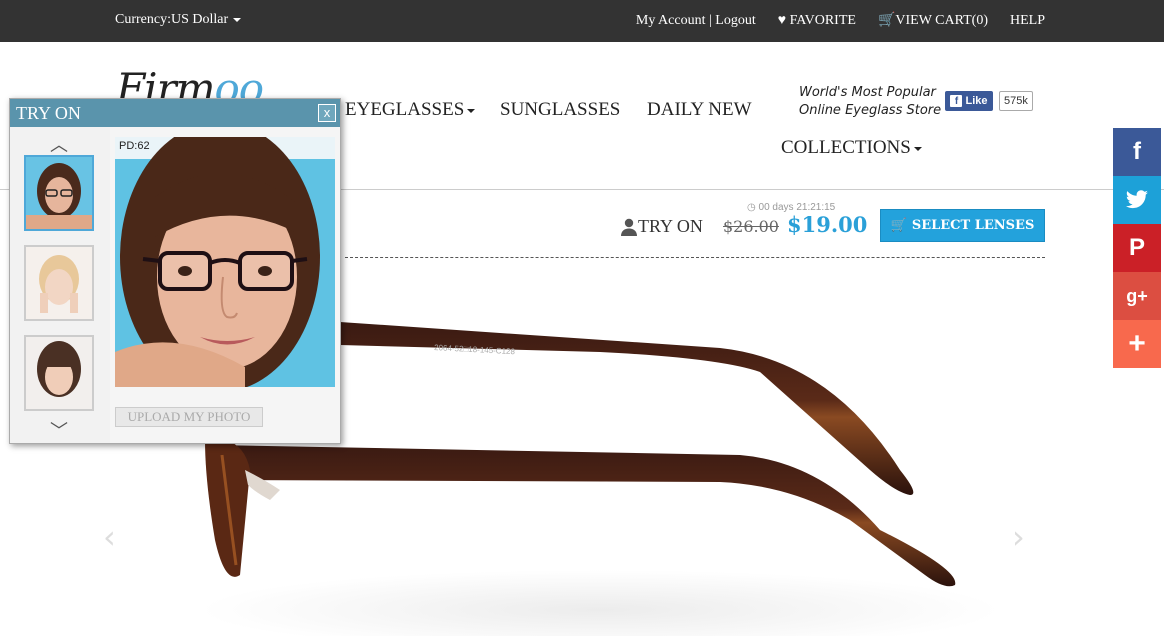  I want to click on nav-collections: COLLECTIONS, so click(851, 148).